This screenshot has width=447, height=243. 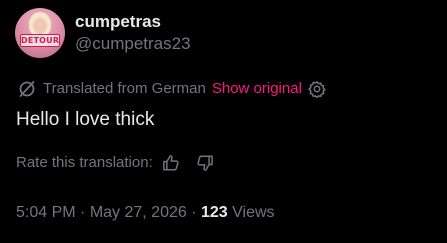 What do you see at coordinates (84, 162) in the screenshot?
I see `rate-translation-label: Rate this translation:` at bounding box center [84, 162].